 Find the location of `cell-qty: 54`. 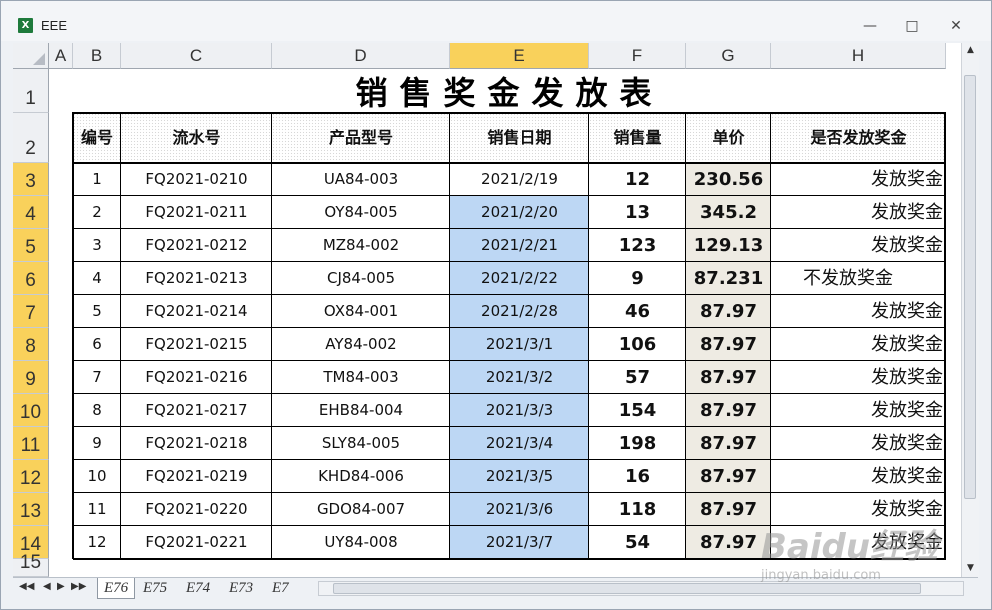

cell-qty: 54 is located at coordinates (637, 542).